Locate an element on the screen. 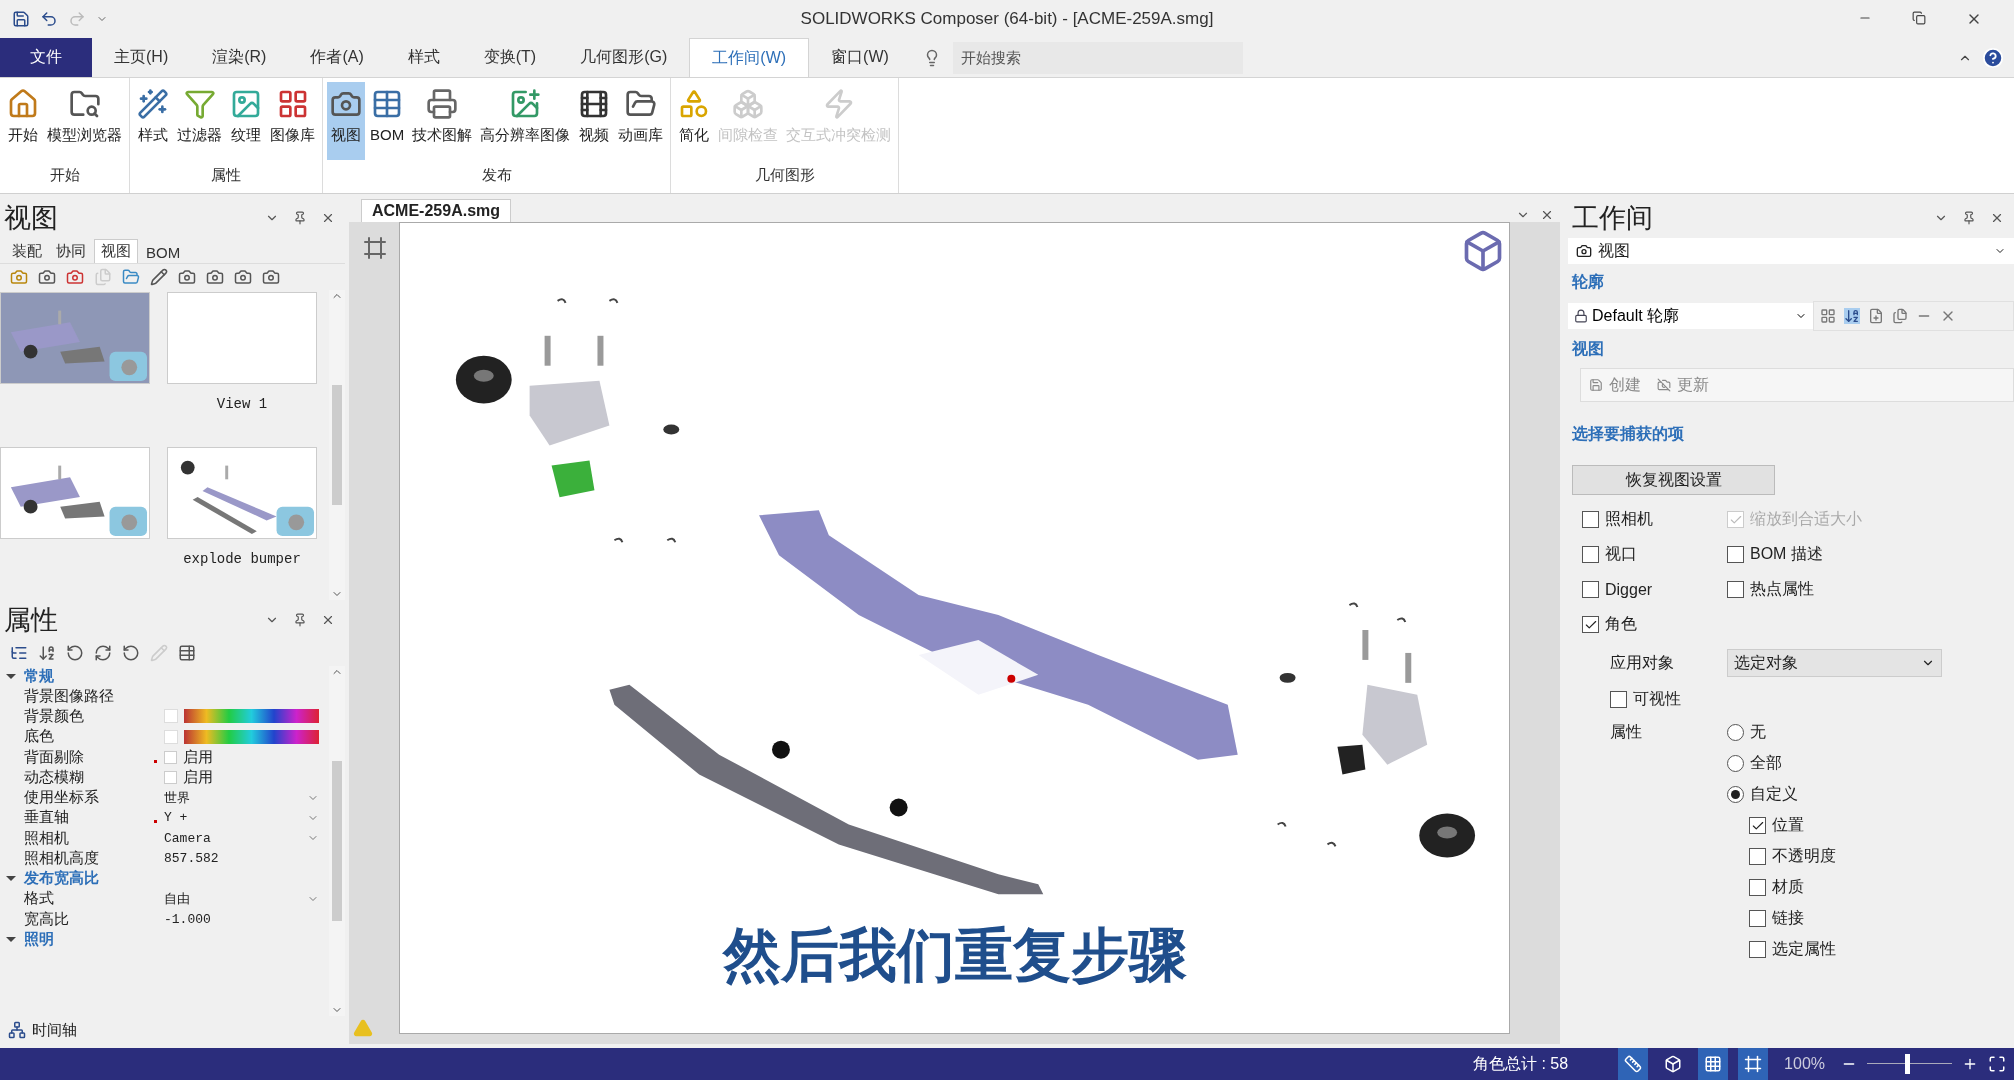 This screenshot has width=2014, height=1080. ribbon-tab: 样式 is located at coordinates (423, 57).